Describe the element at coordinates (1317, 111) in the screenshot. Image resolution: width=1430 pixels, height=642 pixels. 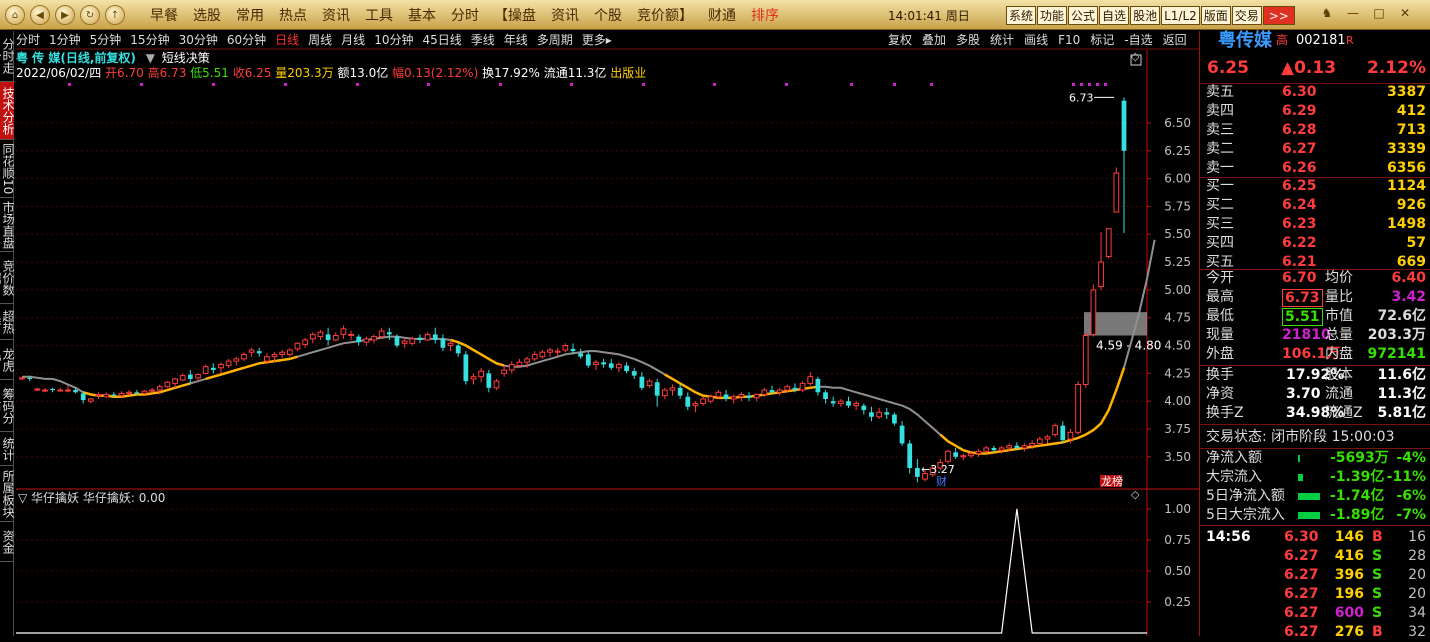
I see `quote-row: 卖四 6.29 412` at that location.